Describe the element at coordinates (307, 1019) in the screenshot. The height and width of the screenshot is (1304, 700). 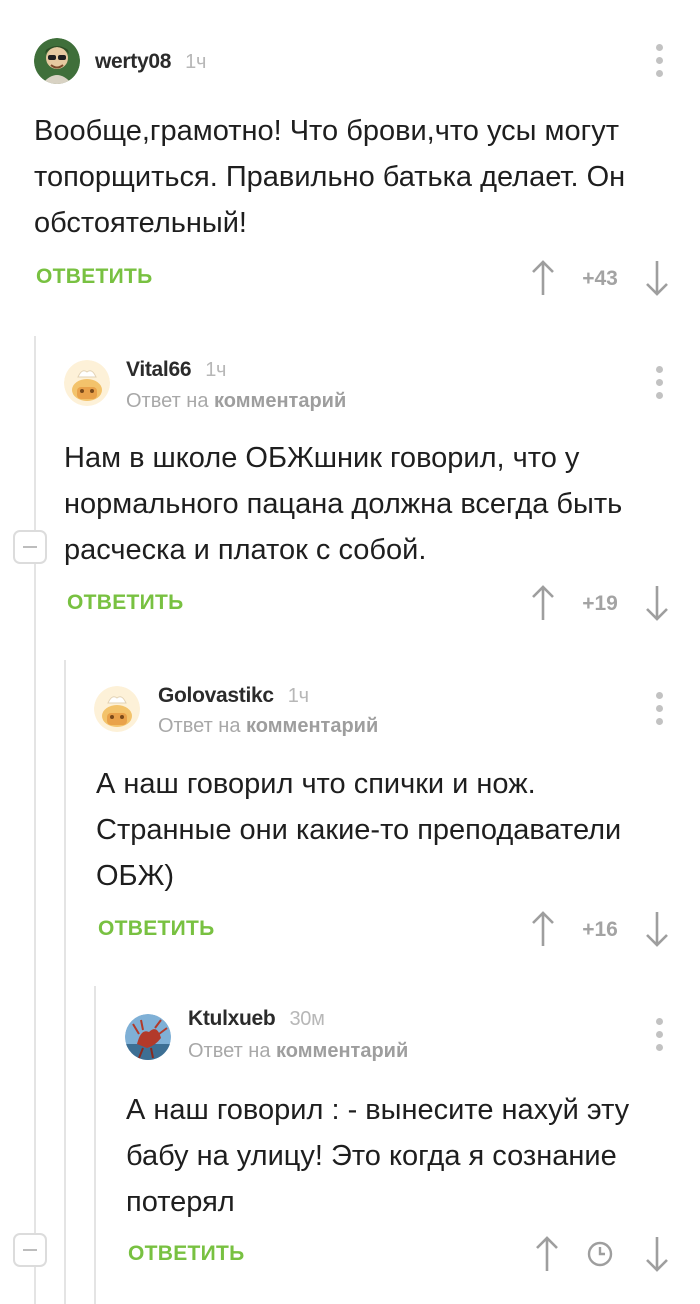
I see `comment-time: 30м` at that location.